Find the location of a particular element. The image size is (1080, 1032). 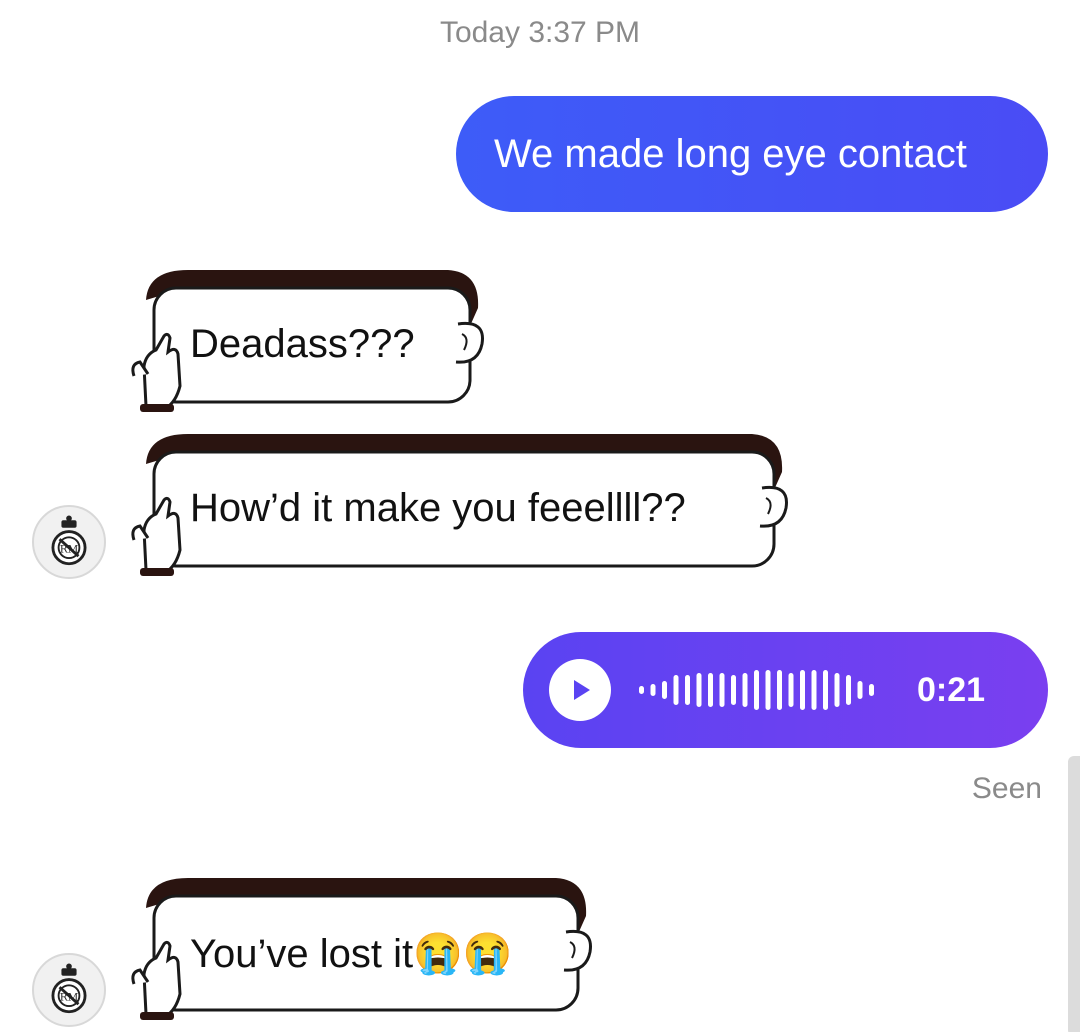

message-text: We made long eye contact is located at coordinates (730, 153).